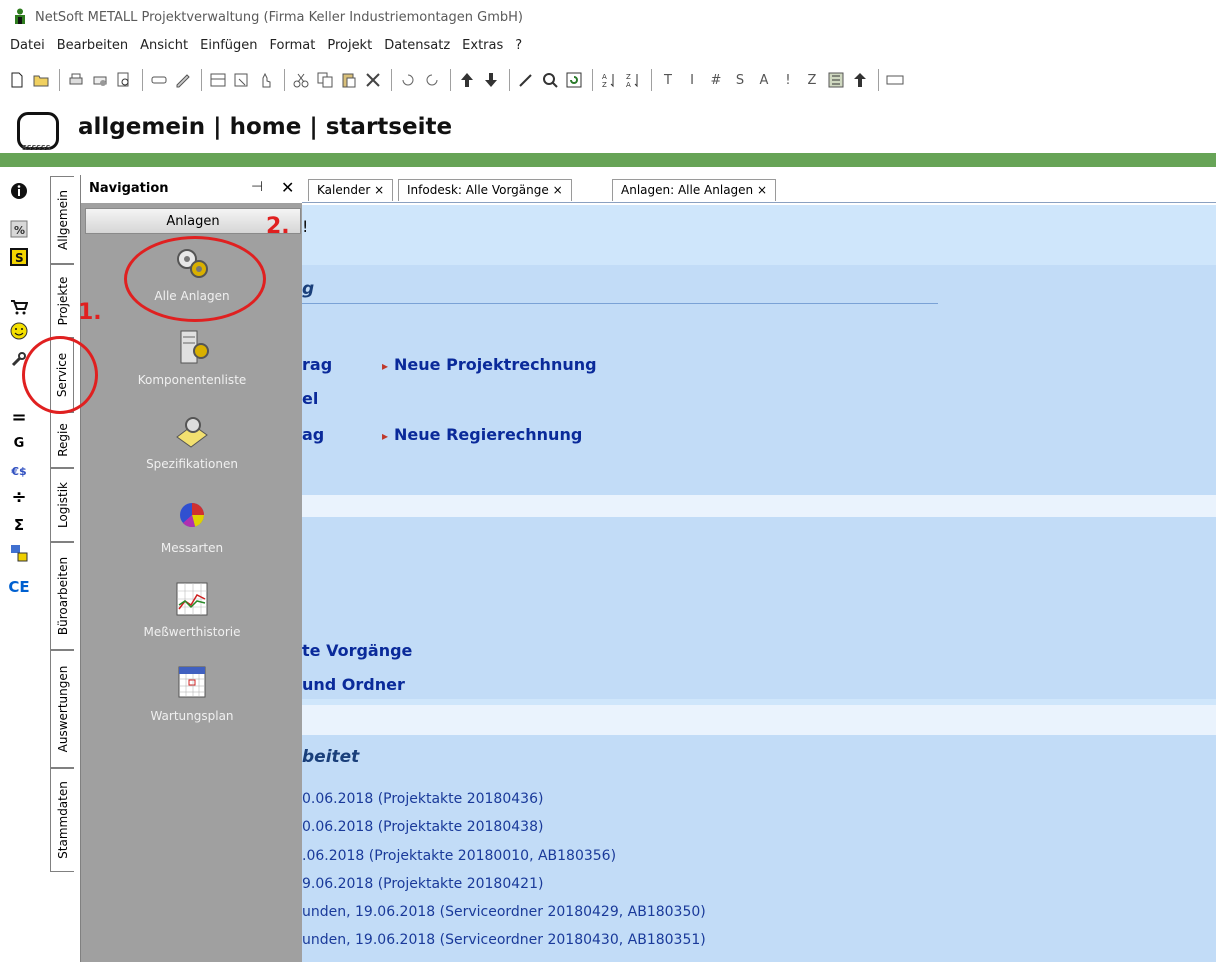  I want to click on menu-einfuegen: Einfügen, so click(228, 46).